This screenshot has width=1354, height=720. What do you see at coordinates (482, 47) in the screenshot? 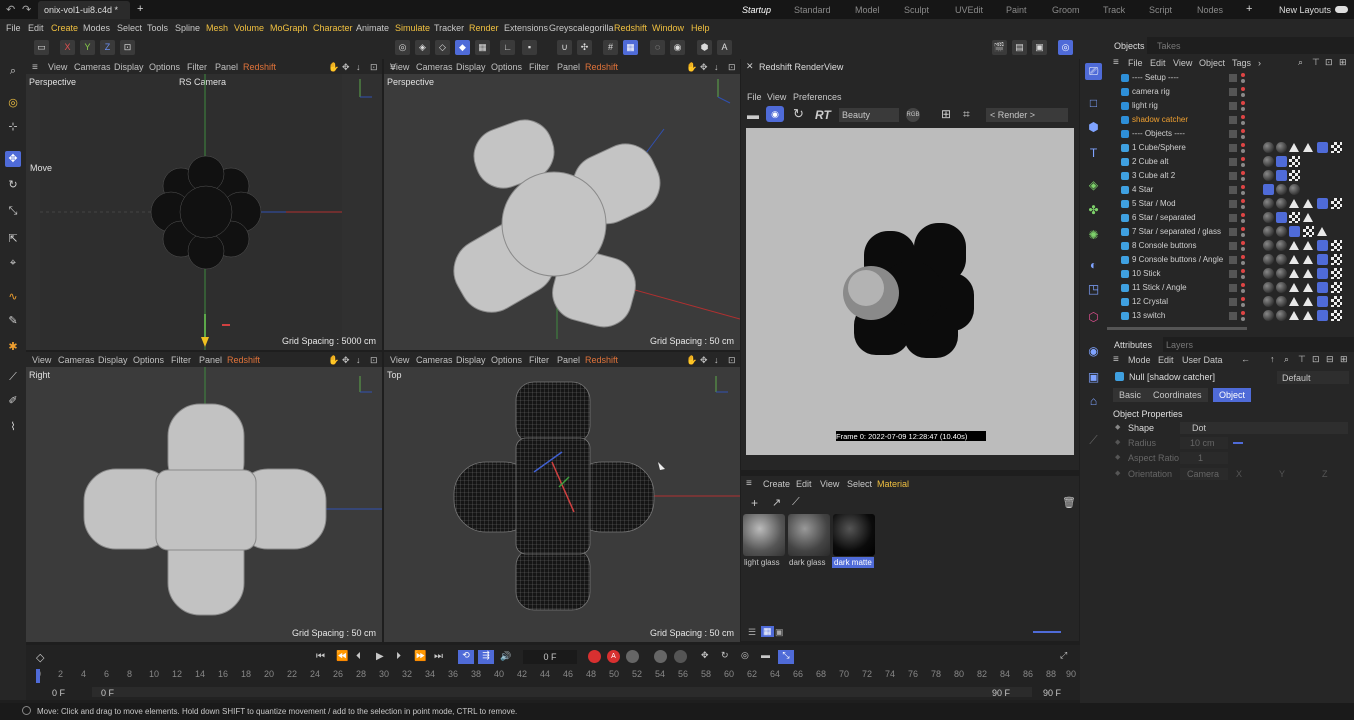
I see `uv-mode-icon: ▦` at bounding box center [482, 47].